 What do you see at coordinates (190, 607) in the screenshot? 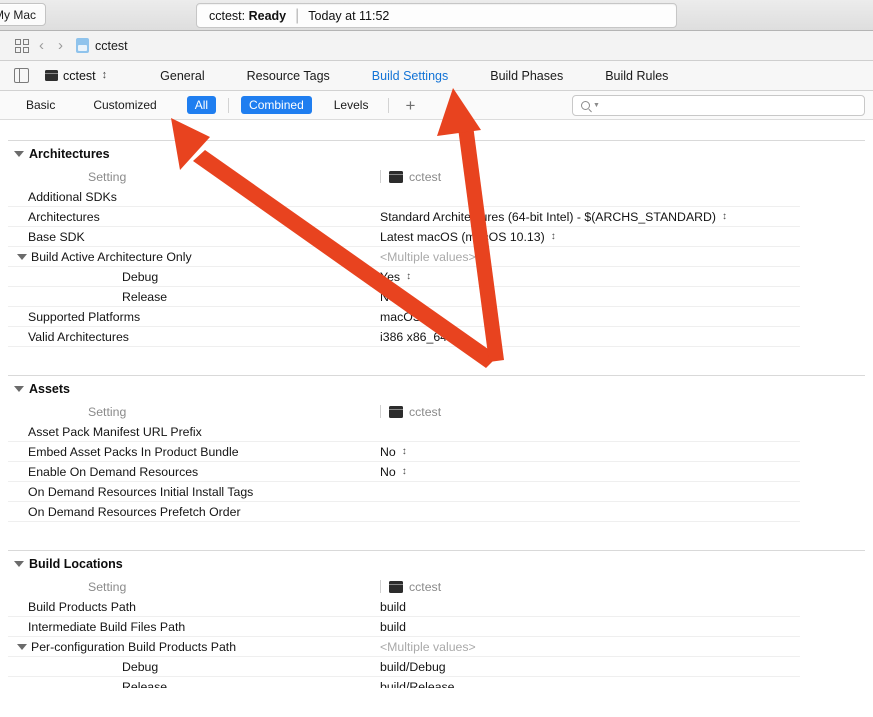
I see `setting-name-cell: Build Products Path` at bounding box center [190, 607].